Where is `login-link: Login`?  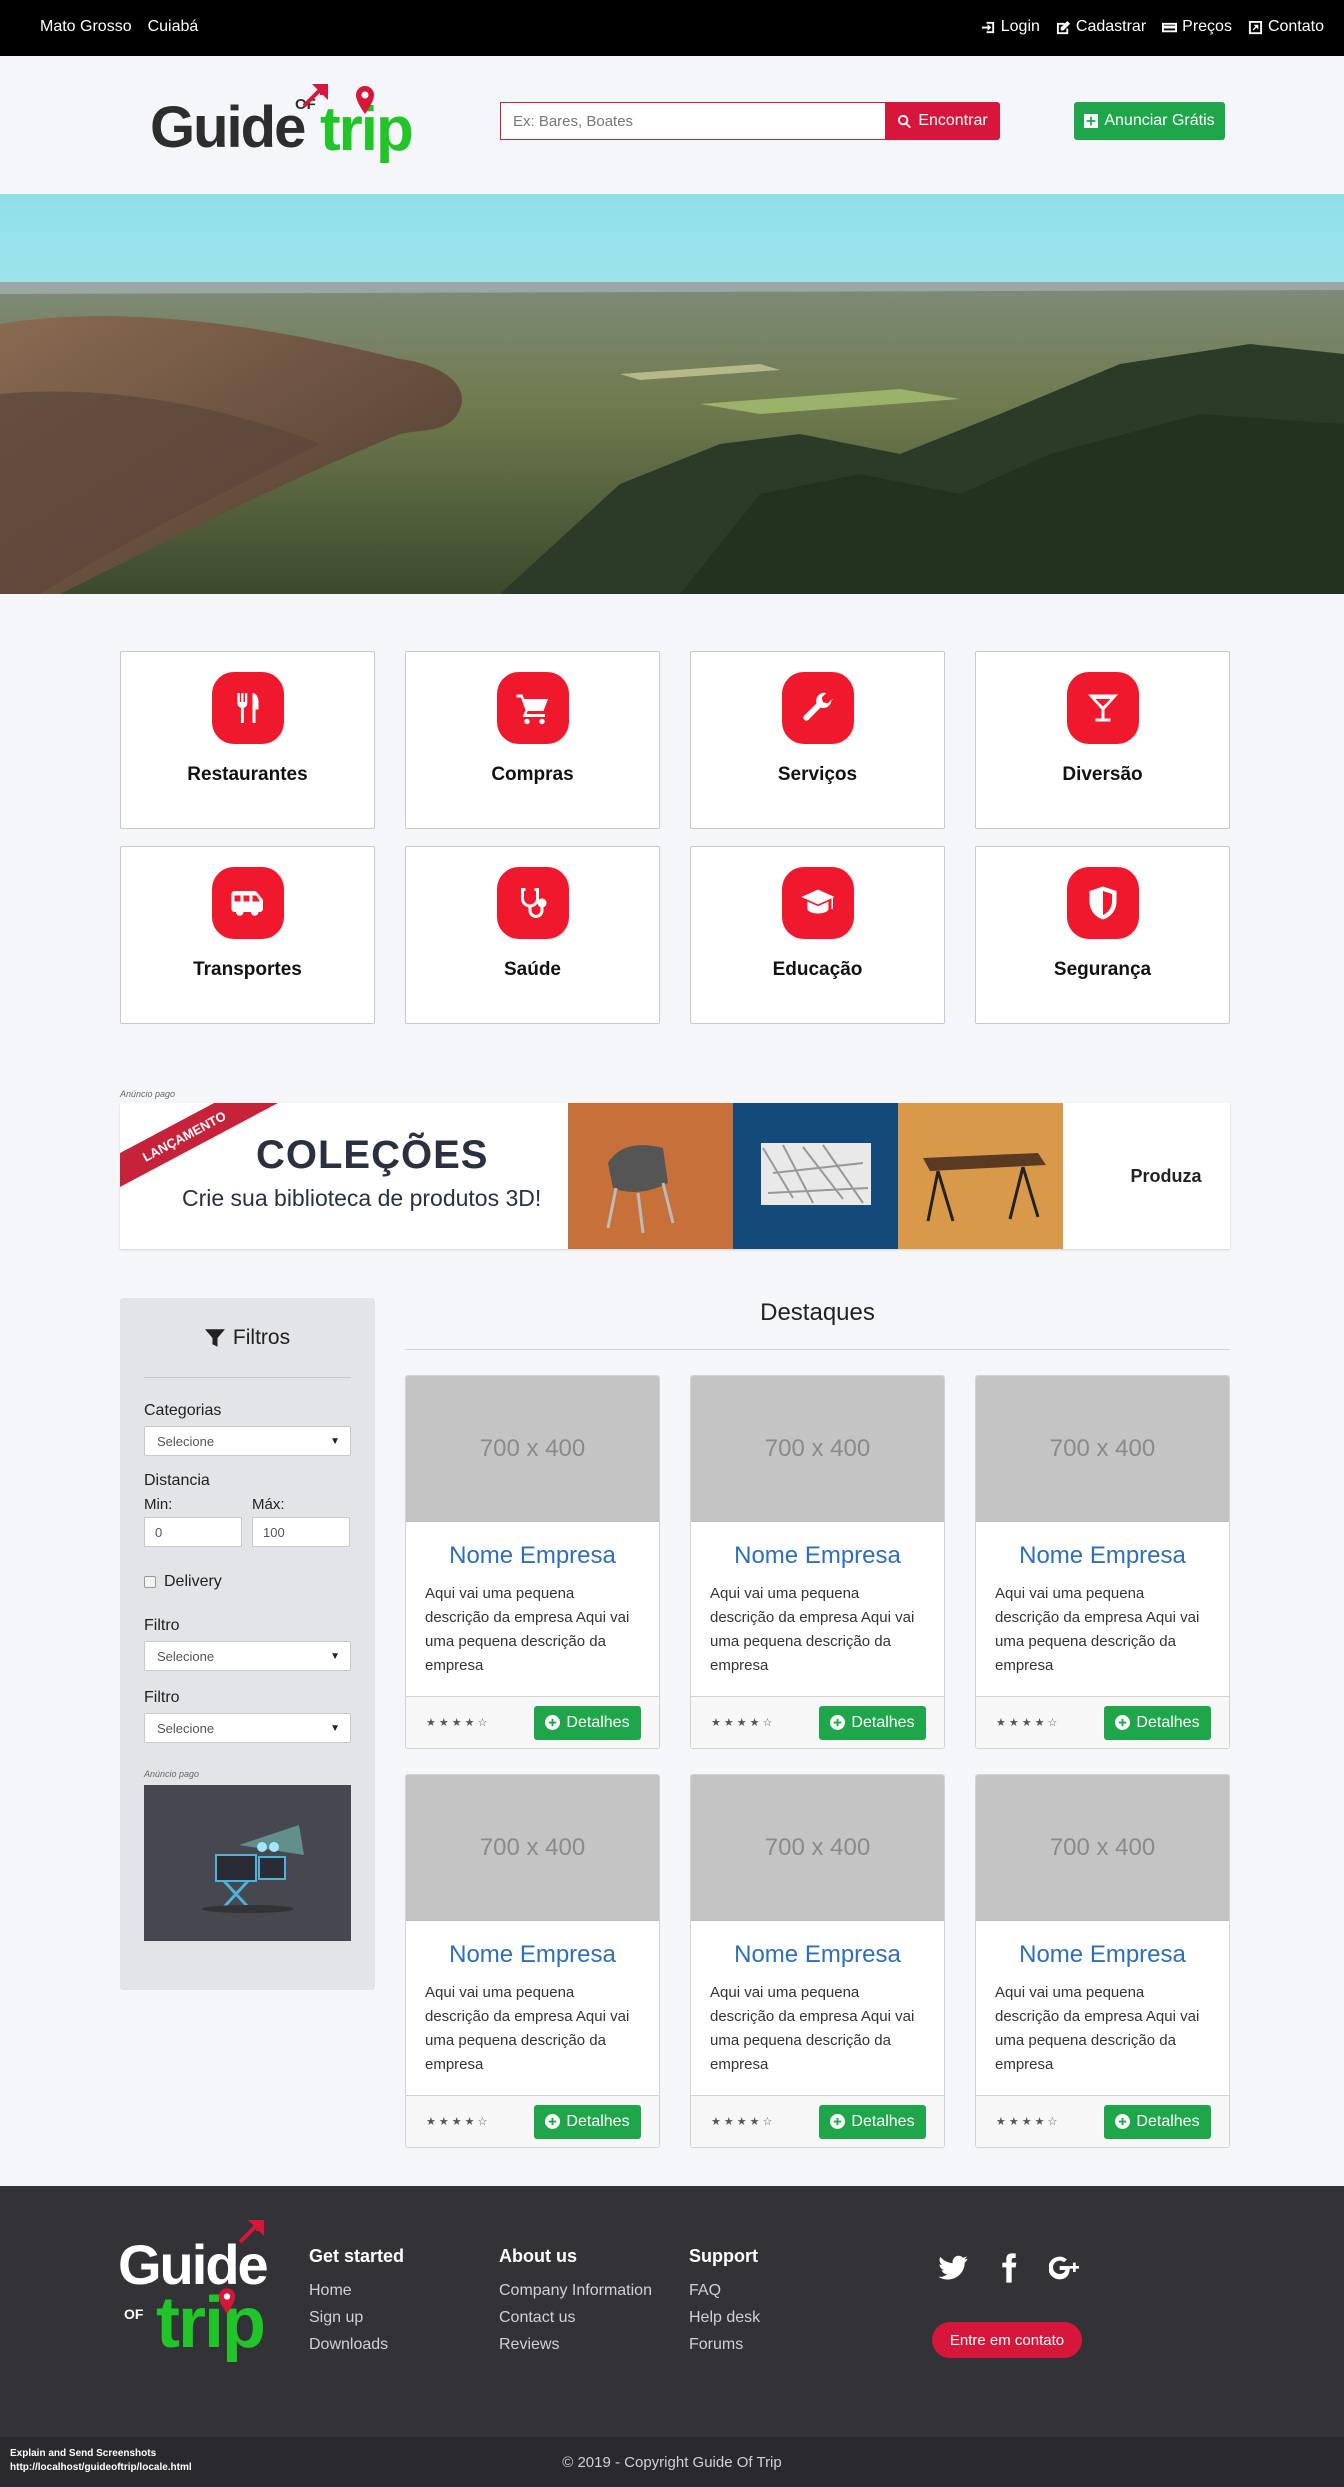
login-link: Login is located at coordinates (1010, 27).